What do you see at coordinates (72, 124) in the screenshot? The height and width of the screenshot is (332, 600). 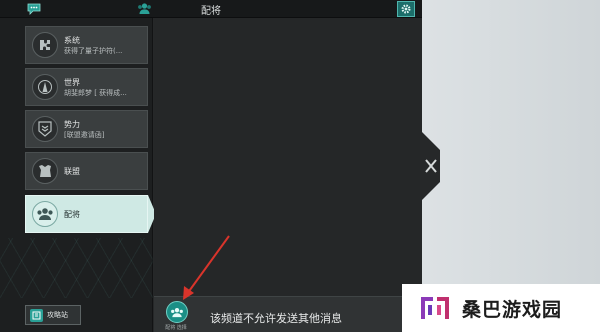 I see `channel-name: 势力` at bounding box center [72, 124].